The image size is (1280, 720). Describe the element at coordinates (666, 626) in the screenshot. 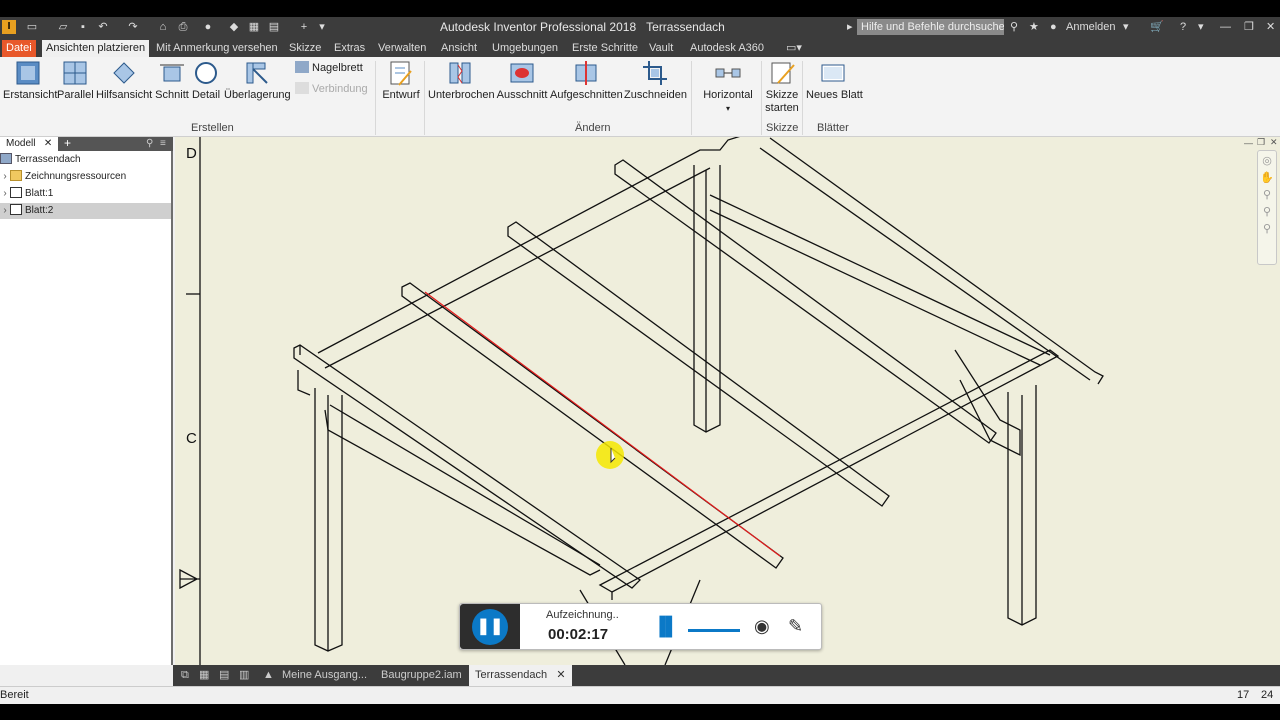

I see `audio-level-icon: ▐▌` at that location.